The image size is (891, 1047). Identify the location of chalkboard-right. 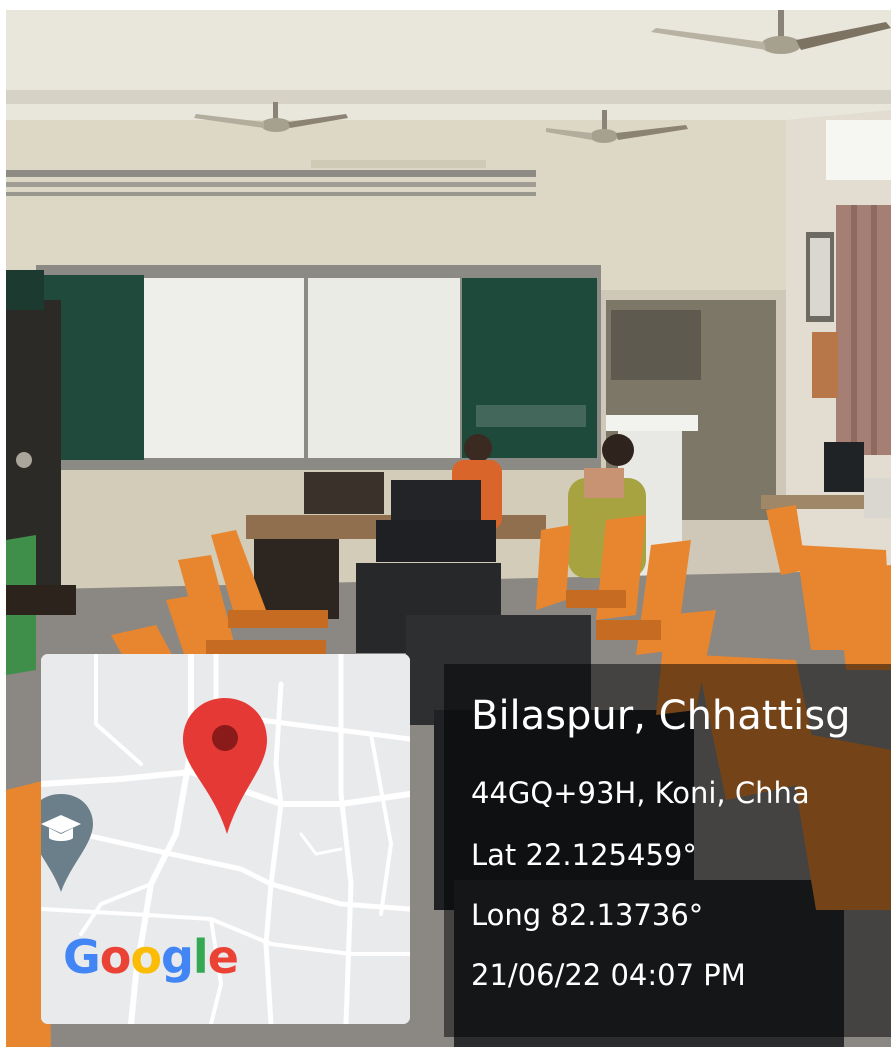
(529, 368).